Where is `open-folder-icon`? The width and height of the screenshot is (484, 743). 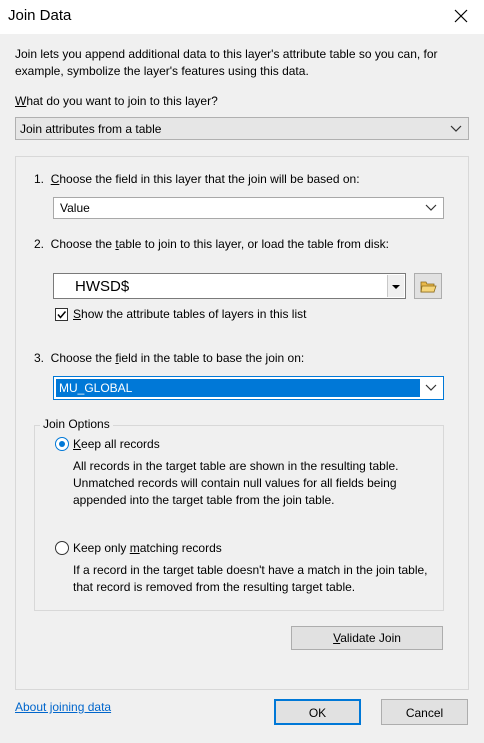 open-folder-icon is located at coordinates (428, 287).